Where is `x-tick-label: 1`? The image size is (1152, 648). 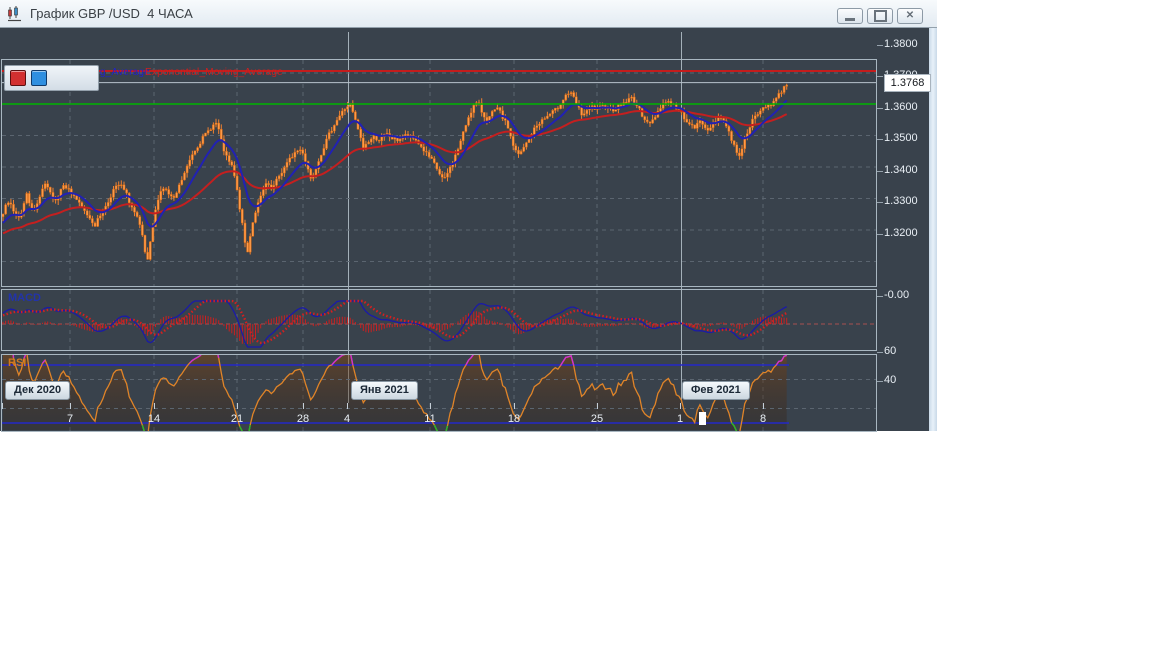 x-tick-label: 1 is located at coordinates (680, 419).